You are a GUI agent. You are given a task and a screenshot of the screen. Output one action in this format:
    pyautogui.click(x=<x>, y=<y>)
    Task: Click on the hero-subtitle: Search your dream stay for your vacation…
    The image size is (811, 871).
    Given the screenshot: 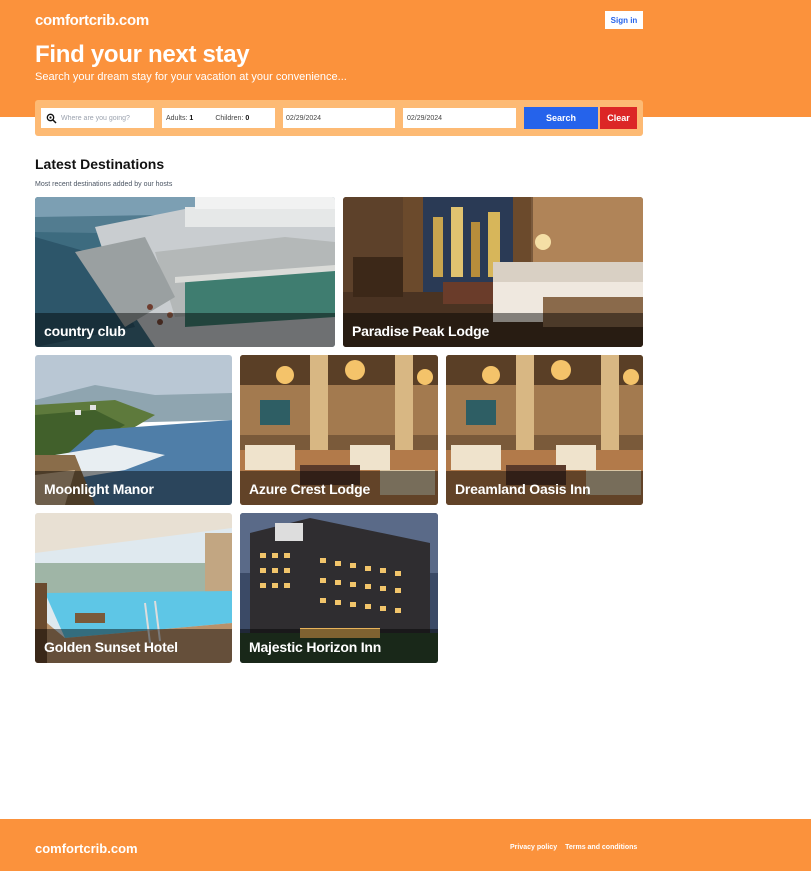 What is the action you would take?
    pyautogui.click(x=191, y=77)
    